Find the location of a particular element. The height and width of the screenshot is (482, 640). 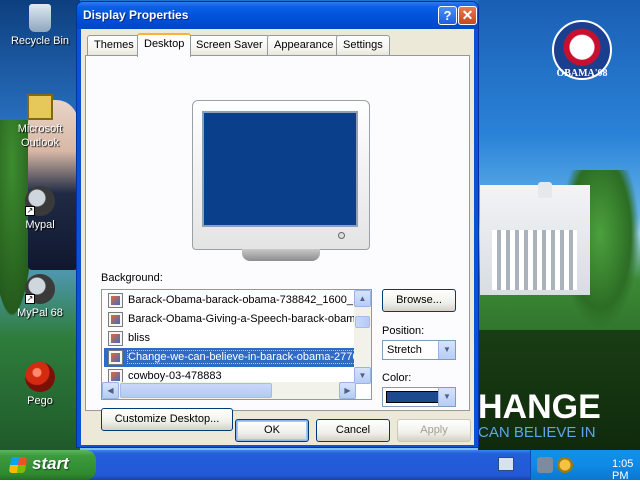

color-label: Color: is located at coordinates (397, 378).